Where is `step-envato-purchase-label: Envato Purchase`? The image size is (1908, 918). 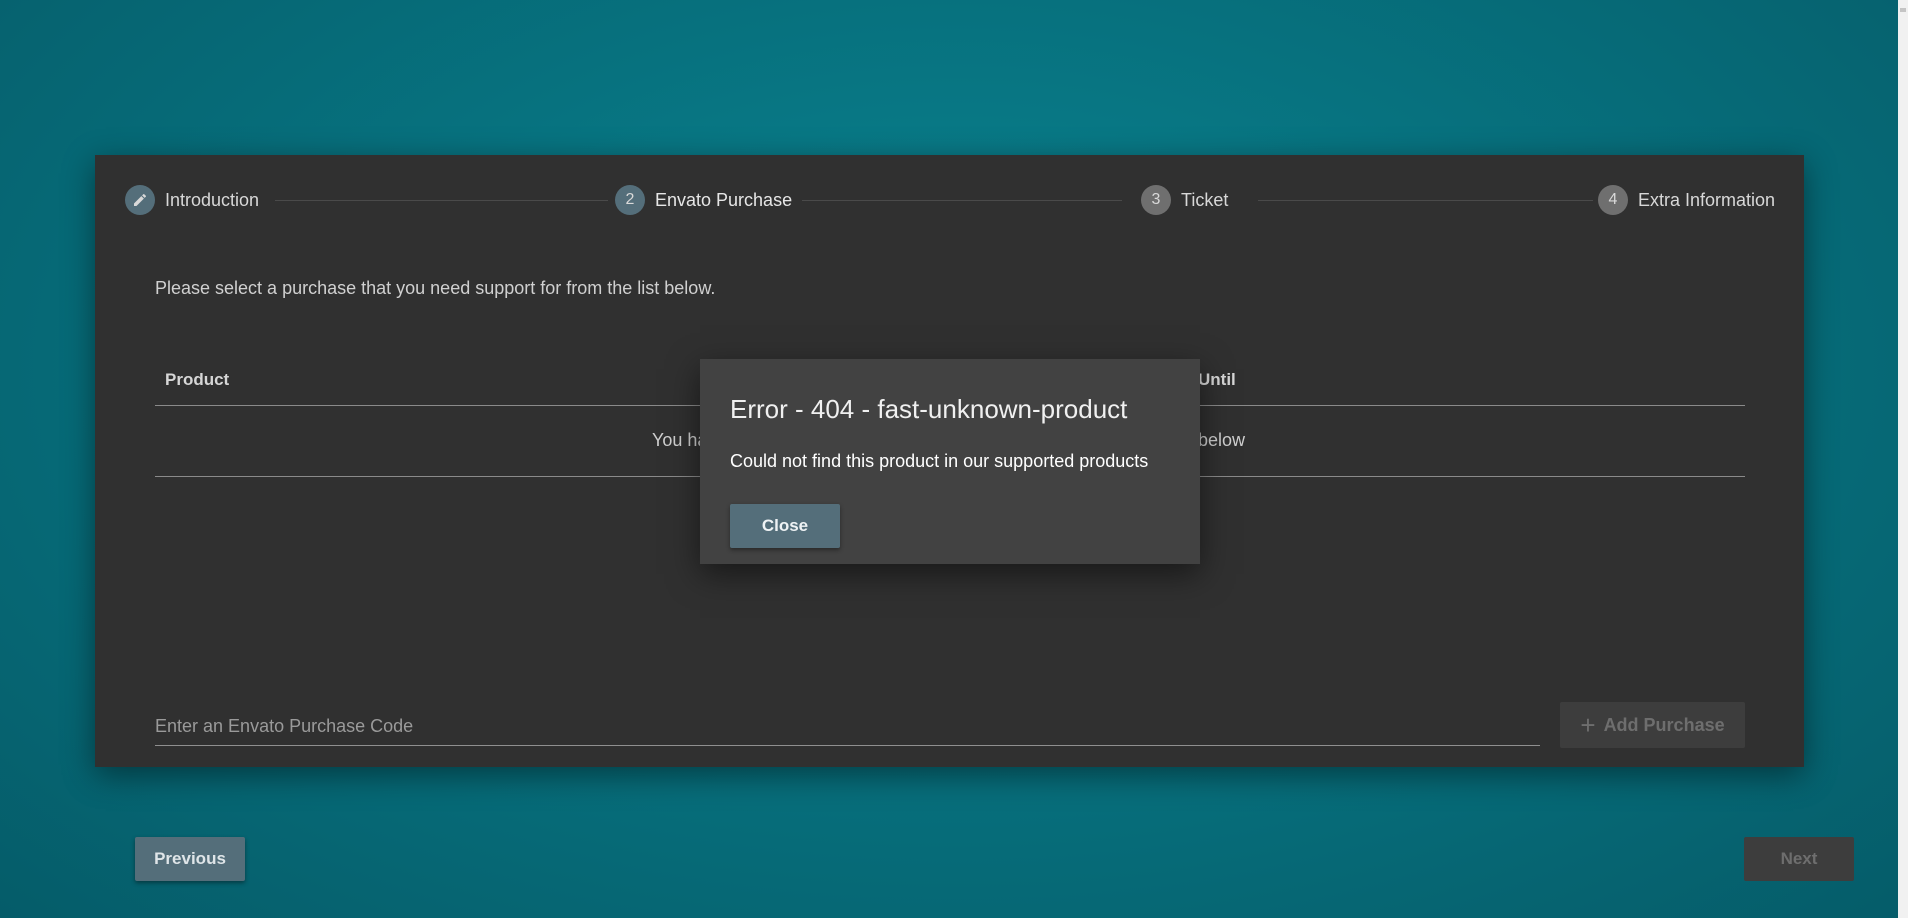 step-envato-purchase-label: Envato Purchase is located at coordinates (724, 199).